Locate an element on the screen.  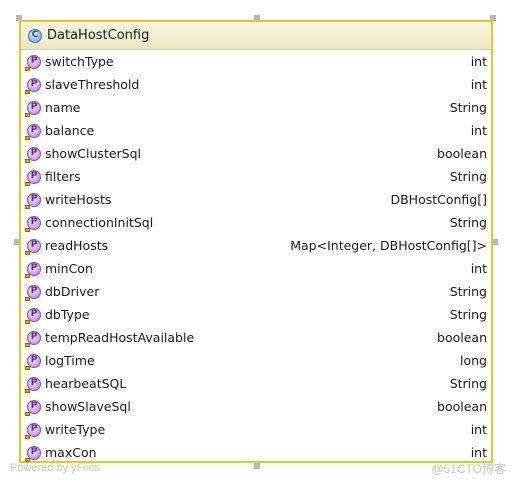
field-name: showSlaveSql is located at coordinates (88, 406).